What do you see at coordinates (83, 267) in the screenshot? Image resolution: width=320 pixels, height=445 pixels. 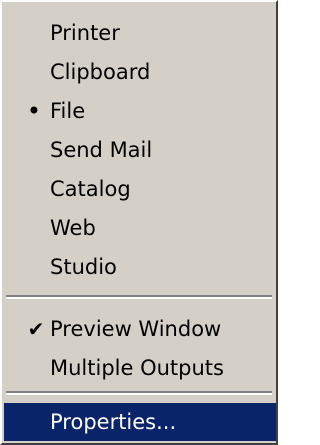 I see `menu-item-label: Studio` at bounding box center [83, 267].